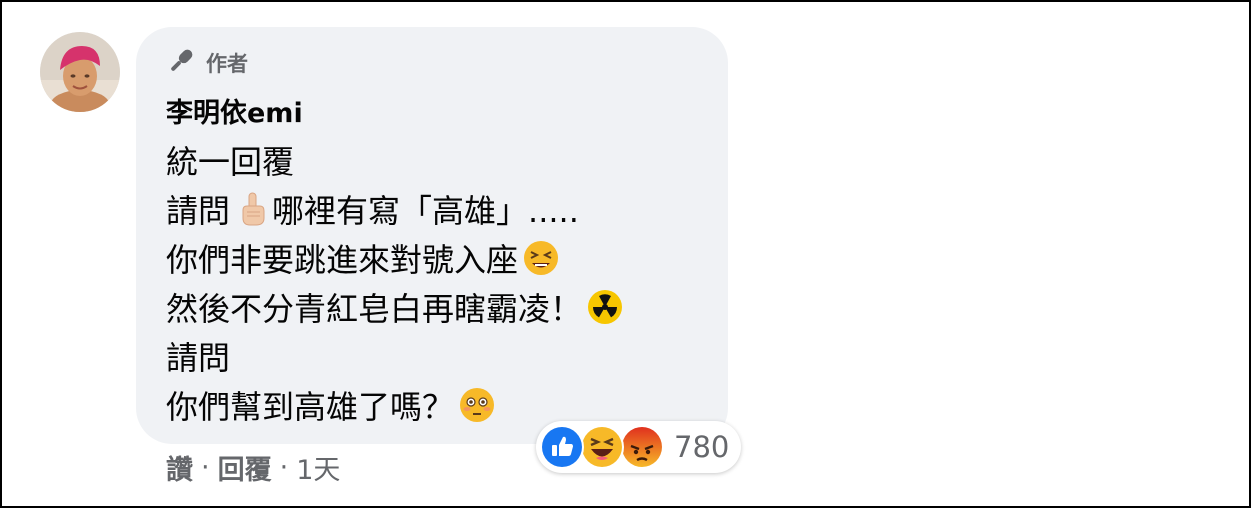 This screenshot has height=508, width=1251. What do you see at coordinates (179, 467) in the screenshot?
I see `like-button: 讚` at bounding box center [179, 467].